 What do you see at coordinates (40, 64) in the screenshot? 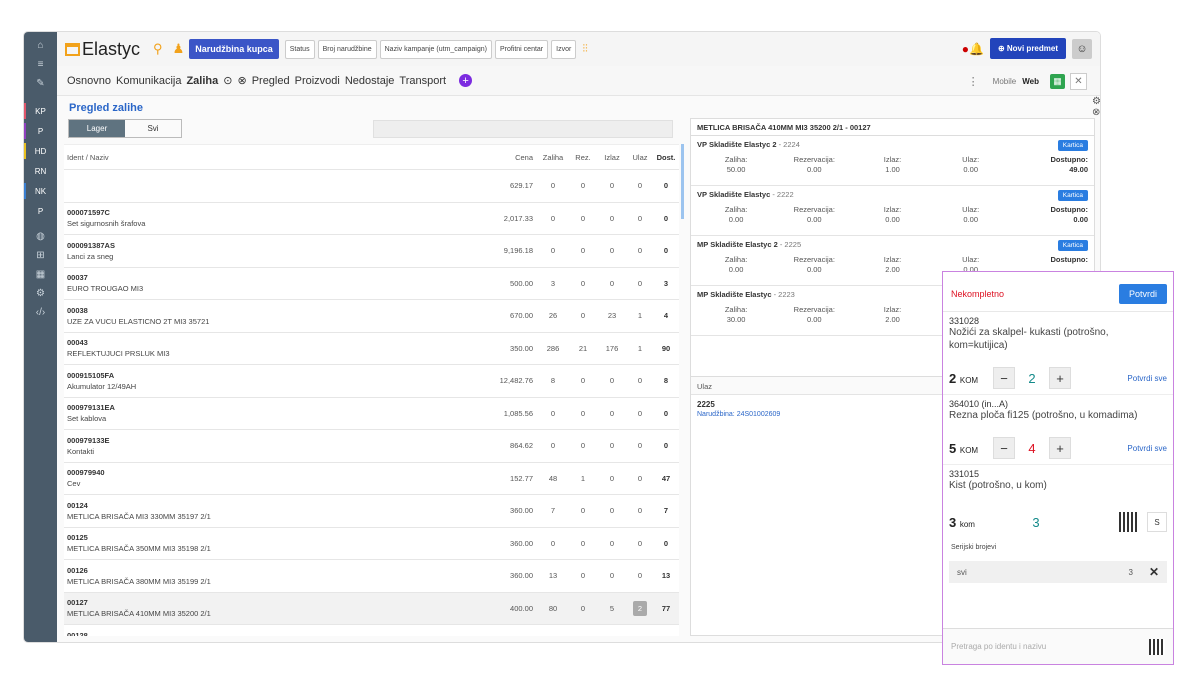
I see `list-icon: ≡` at bounding box center [40, 64].